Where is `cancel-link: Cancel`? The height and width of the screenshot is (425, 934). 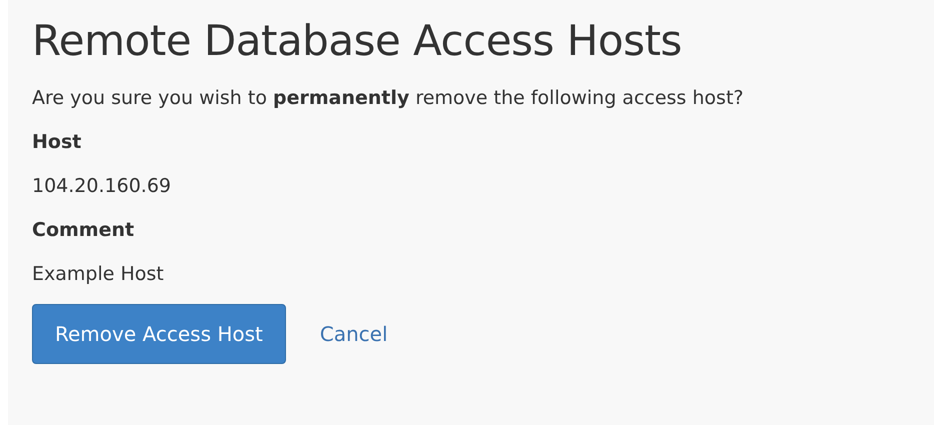
cancel-link: Cancel is located at coordinates (354, 334).